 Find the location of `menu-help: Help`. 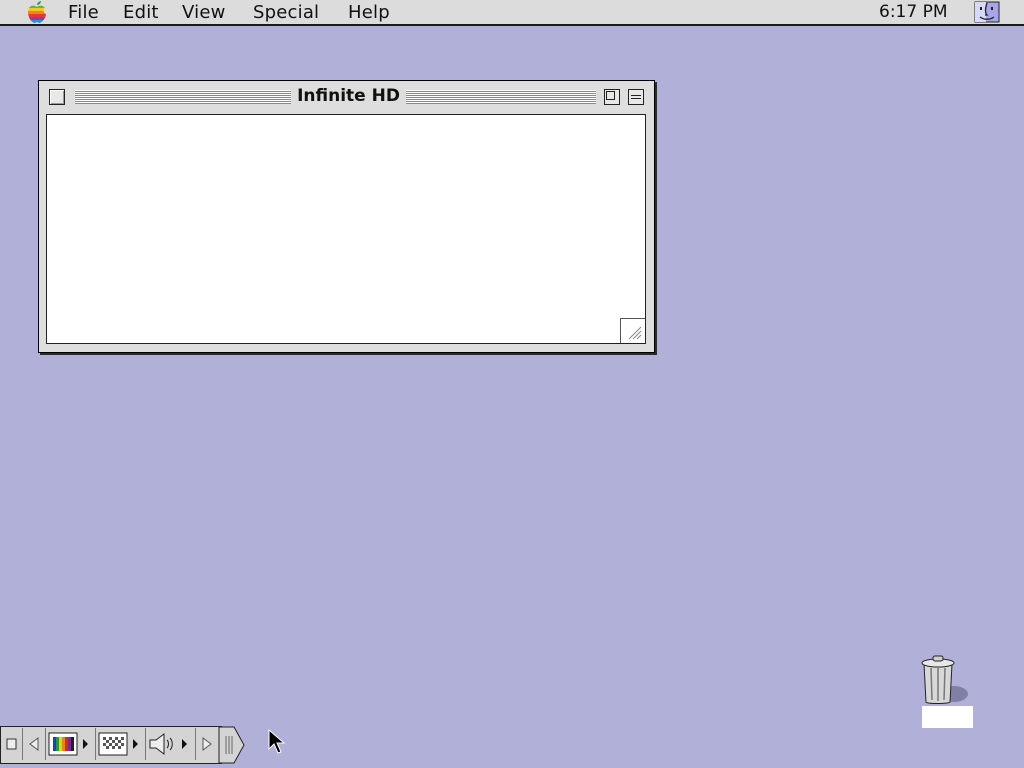

menu-help: Help is located at coordinates (369, 12).